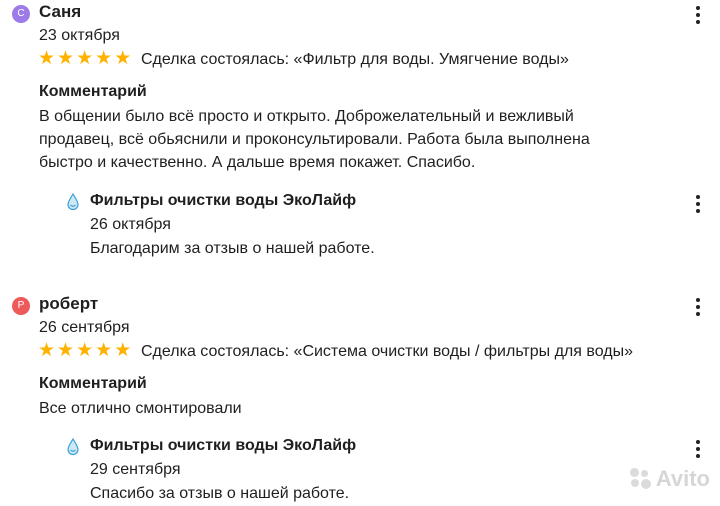  Describe the element at coordinates (84, 327) in the screenshot. I see `review-date: 26 сентября` at that location.